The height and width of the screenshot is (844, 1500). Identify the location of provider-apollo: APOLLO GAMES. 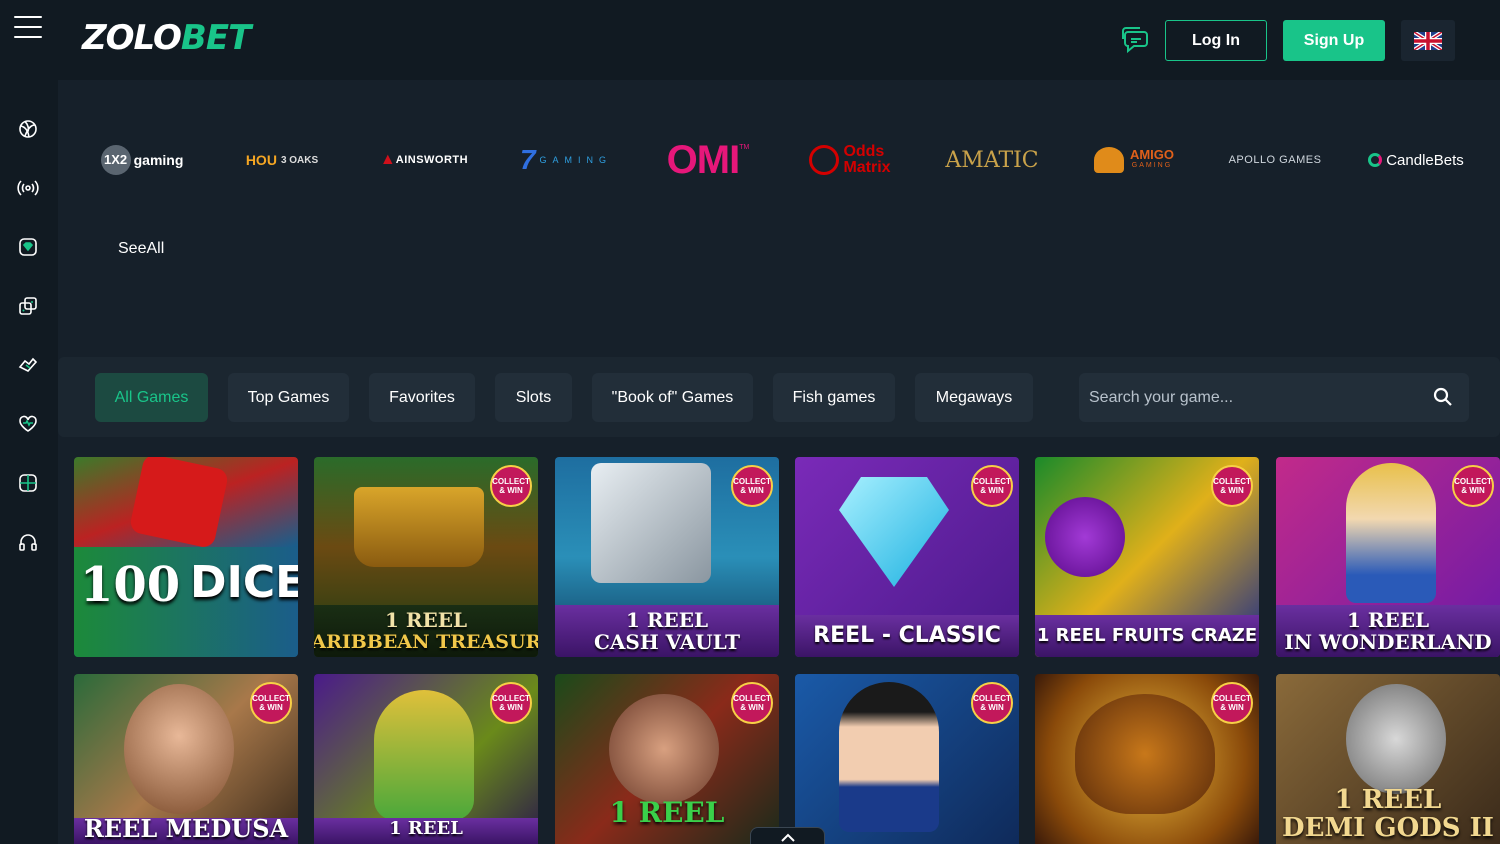
(1275, 160).